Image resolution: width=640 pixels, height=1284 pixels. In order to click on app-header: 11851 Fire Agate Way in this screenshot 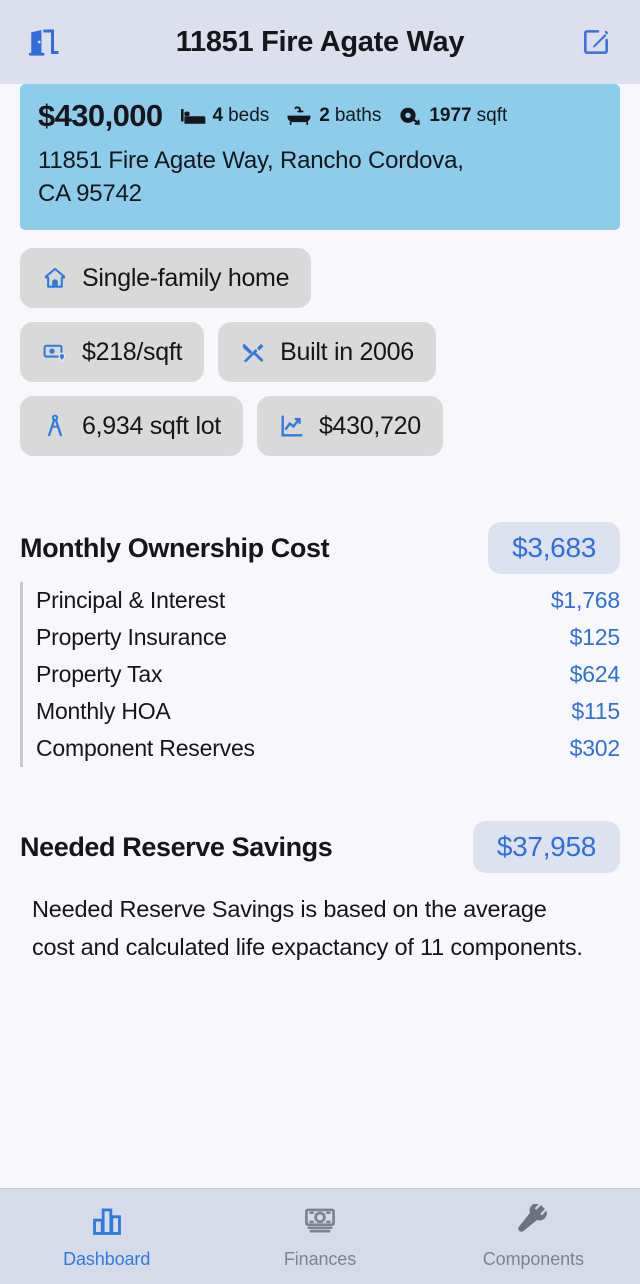, I will do `click(320, 42)`.